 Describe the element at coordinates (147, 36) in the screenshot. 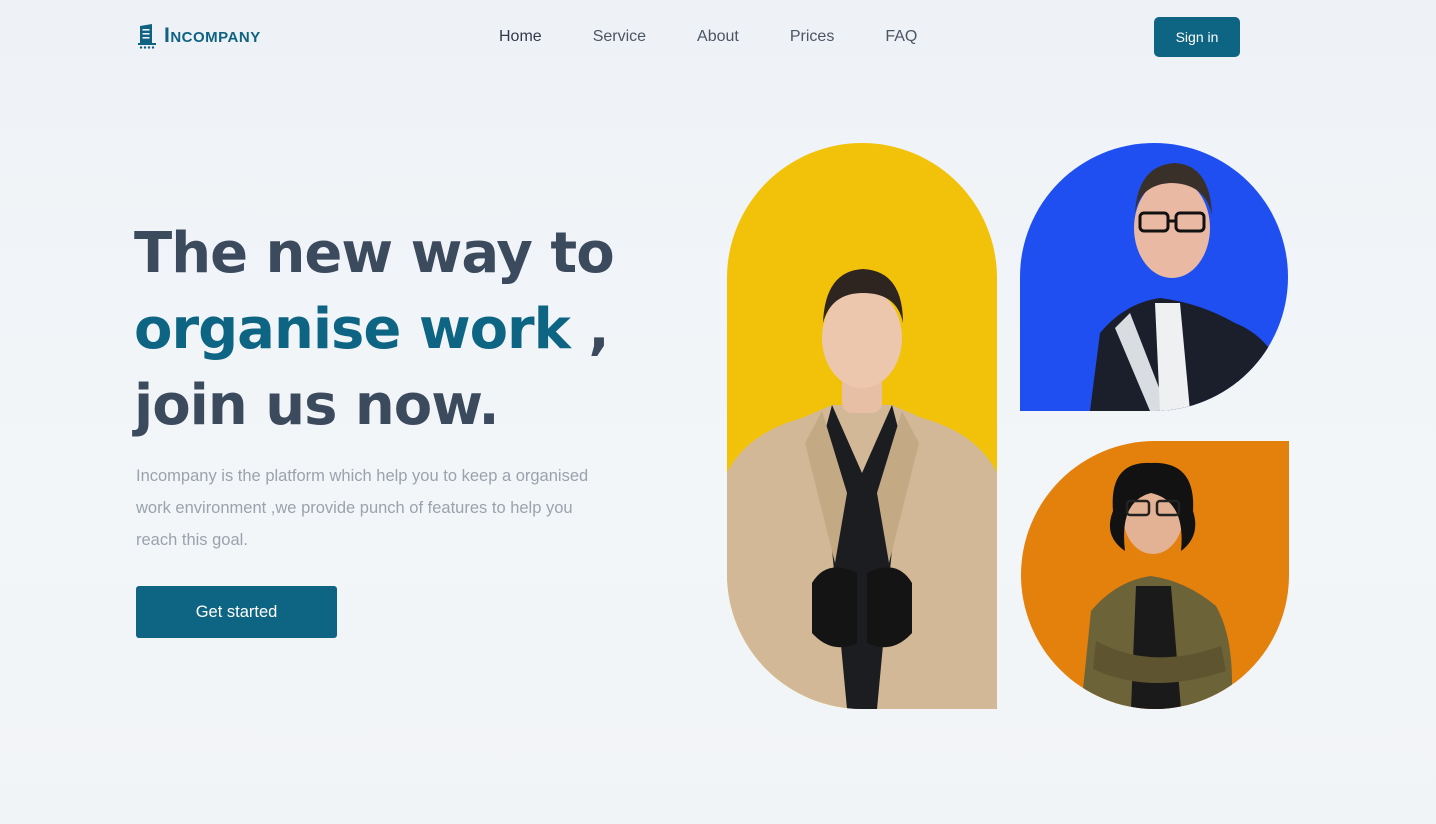

I see `building-icon` at that location.